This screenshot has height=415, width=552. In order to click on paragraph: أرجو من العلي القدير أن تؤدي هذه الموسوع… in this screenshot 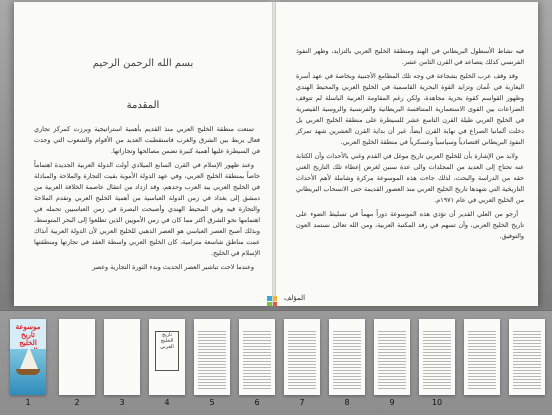, I will do `click(410, 225)`.